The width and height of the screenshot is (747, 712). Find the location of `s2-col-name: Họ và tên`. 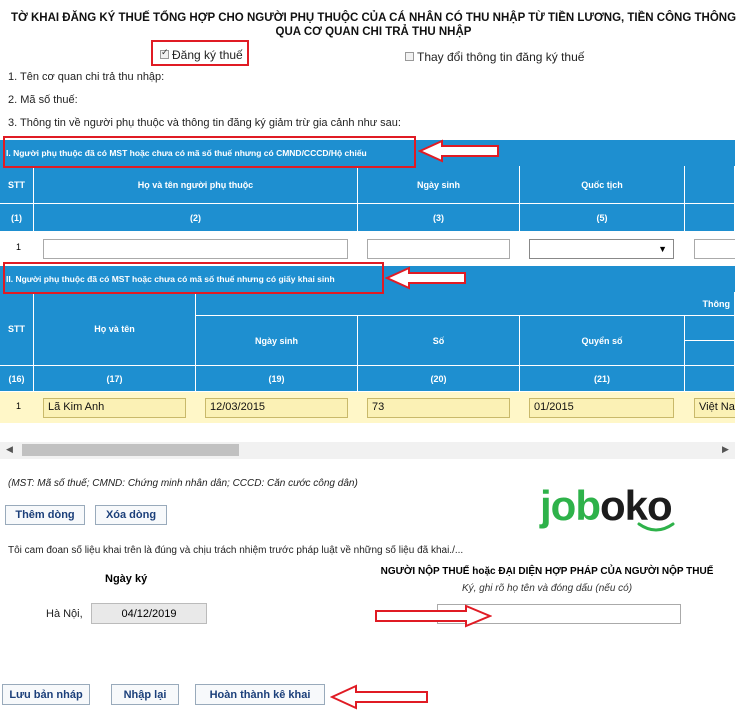

s2-col-name: Họ và tên is located at coordinates (115, 329).